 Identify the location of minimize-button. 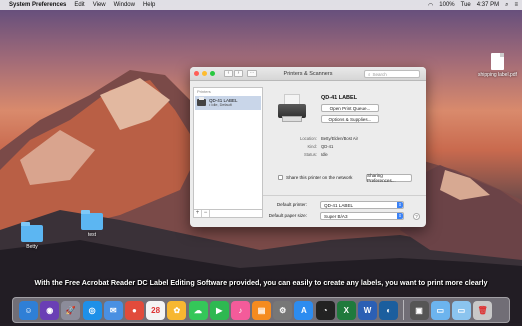
(204, 73).